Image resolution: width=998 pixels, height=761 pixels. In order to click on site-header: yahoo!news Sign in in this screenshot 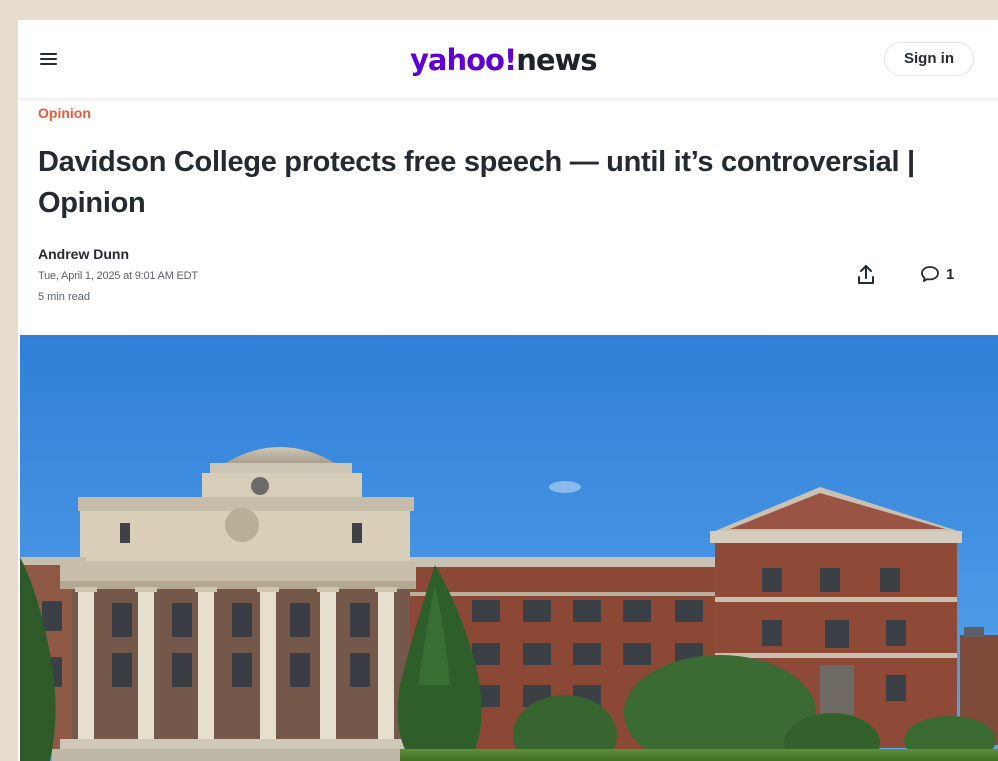, I will do `click(508, 59)`.